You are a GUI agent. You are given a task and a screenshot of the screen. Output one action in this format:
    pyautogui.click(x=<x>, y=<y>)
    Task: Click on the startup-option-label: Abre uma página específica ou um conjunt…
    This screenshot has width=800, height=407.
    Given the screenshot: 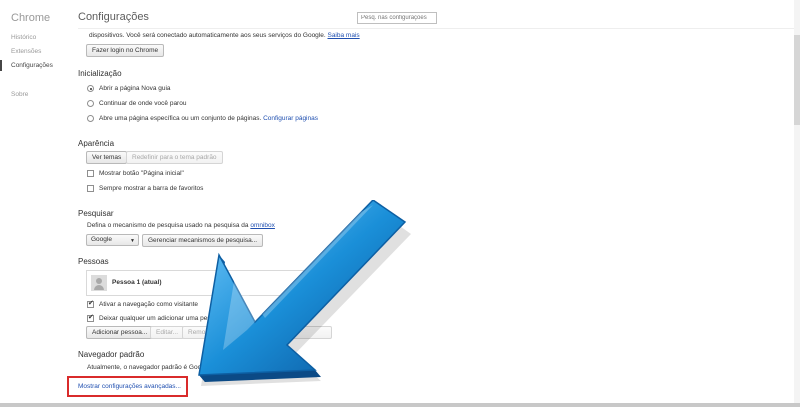 What is the action you would take?
    pyautogui.click(x=180, y=118)
    